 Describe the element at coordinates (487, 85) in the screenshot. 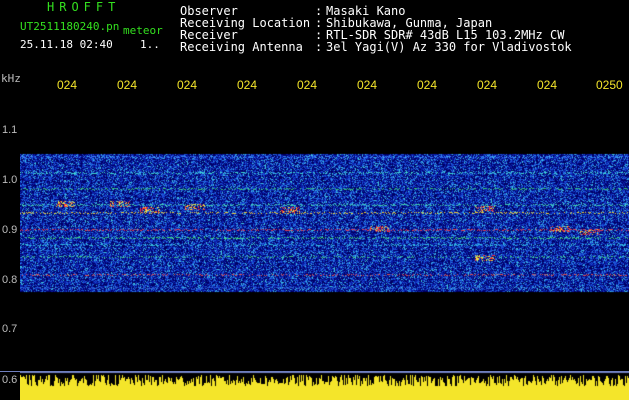

I see `time-tick-8: 024` at that location.